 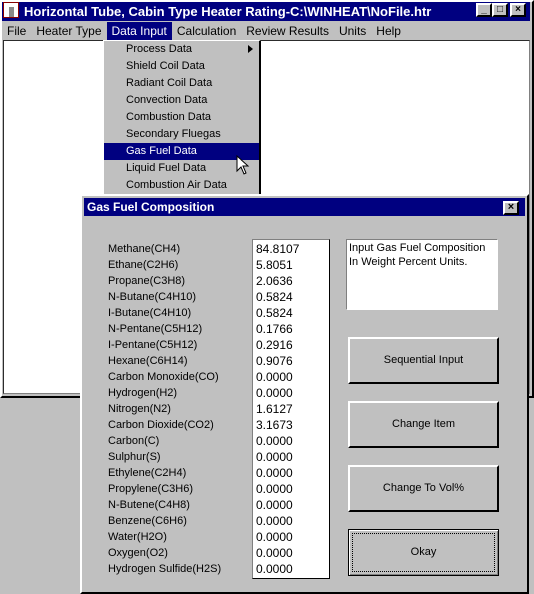 I want to click on menu-help: Help, so click(x=388, y=31).